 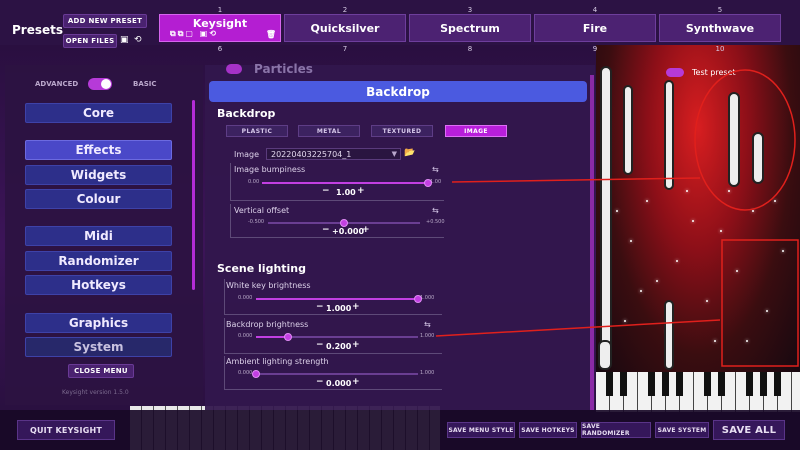 I want to click on bumpiness-knob, so click(x=428, y=183).